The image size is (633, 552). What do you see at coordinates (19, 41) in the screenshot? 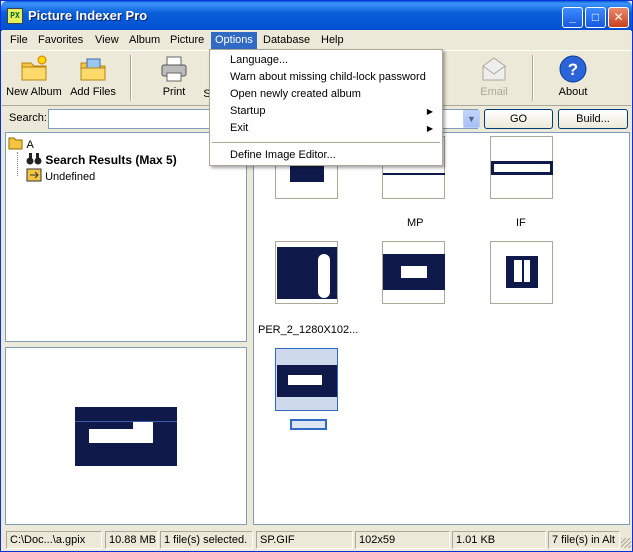
I see `menu-file: File` at bounding box center [19, 41].